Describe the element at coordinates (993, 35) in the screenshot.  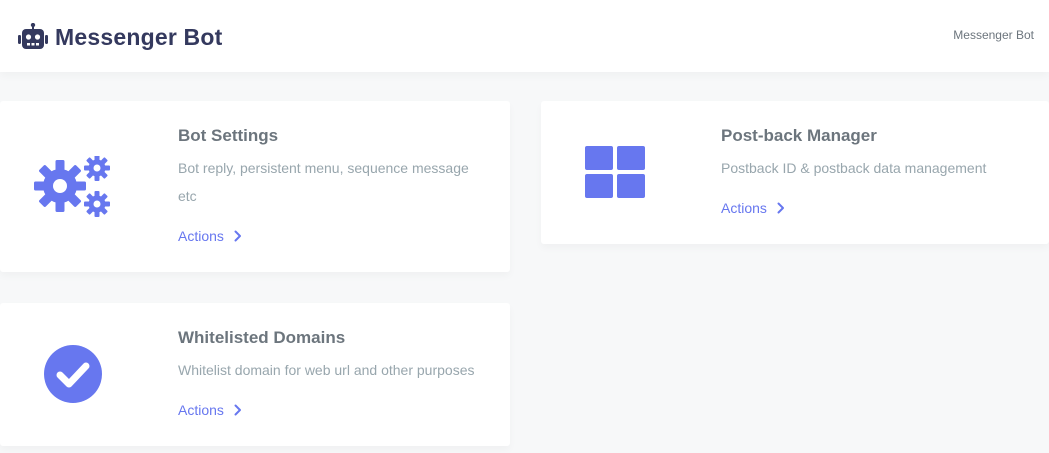
I see `breadcrumb: Messenger Bot` at that location.